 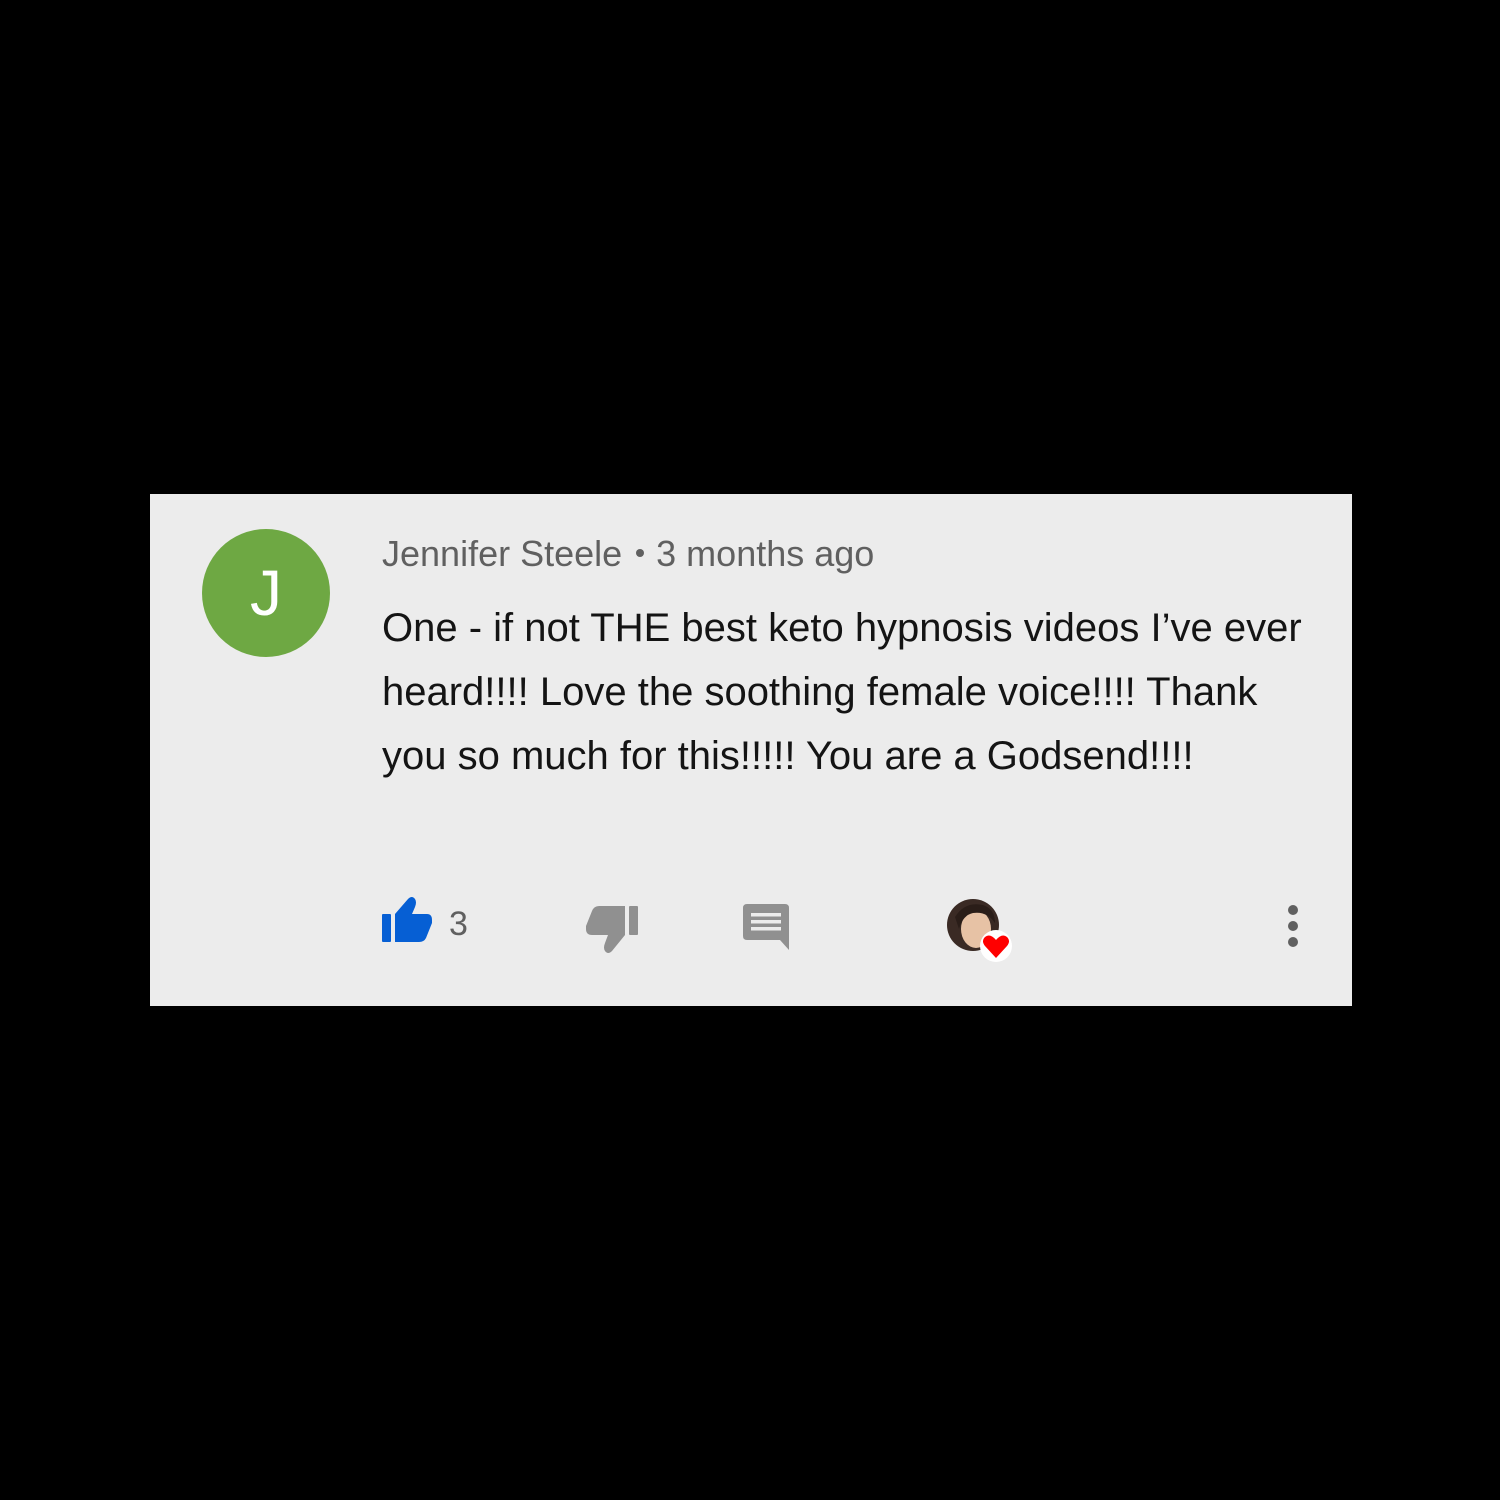 I want to click on separator-dot, so click(x=640, y=553).